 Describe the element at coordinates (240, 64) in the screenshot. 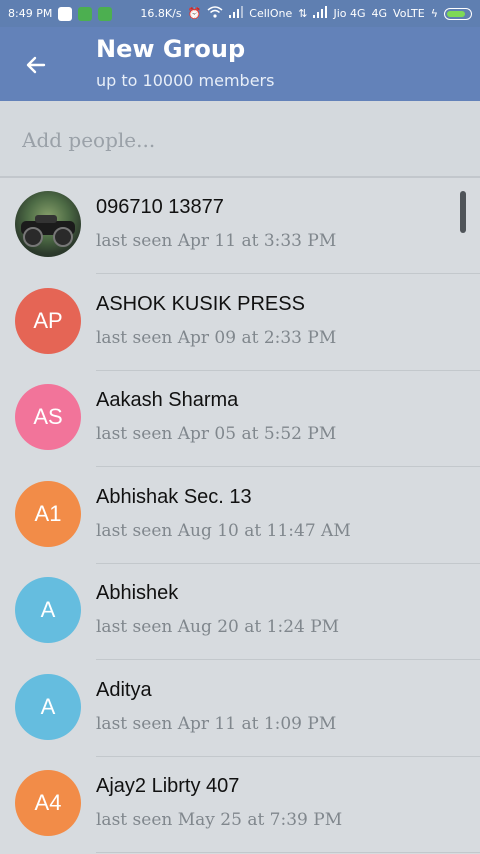

I see `app-bar: New Group up to 10000 members` at that location.